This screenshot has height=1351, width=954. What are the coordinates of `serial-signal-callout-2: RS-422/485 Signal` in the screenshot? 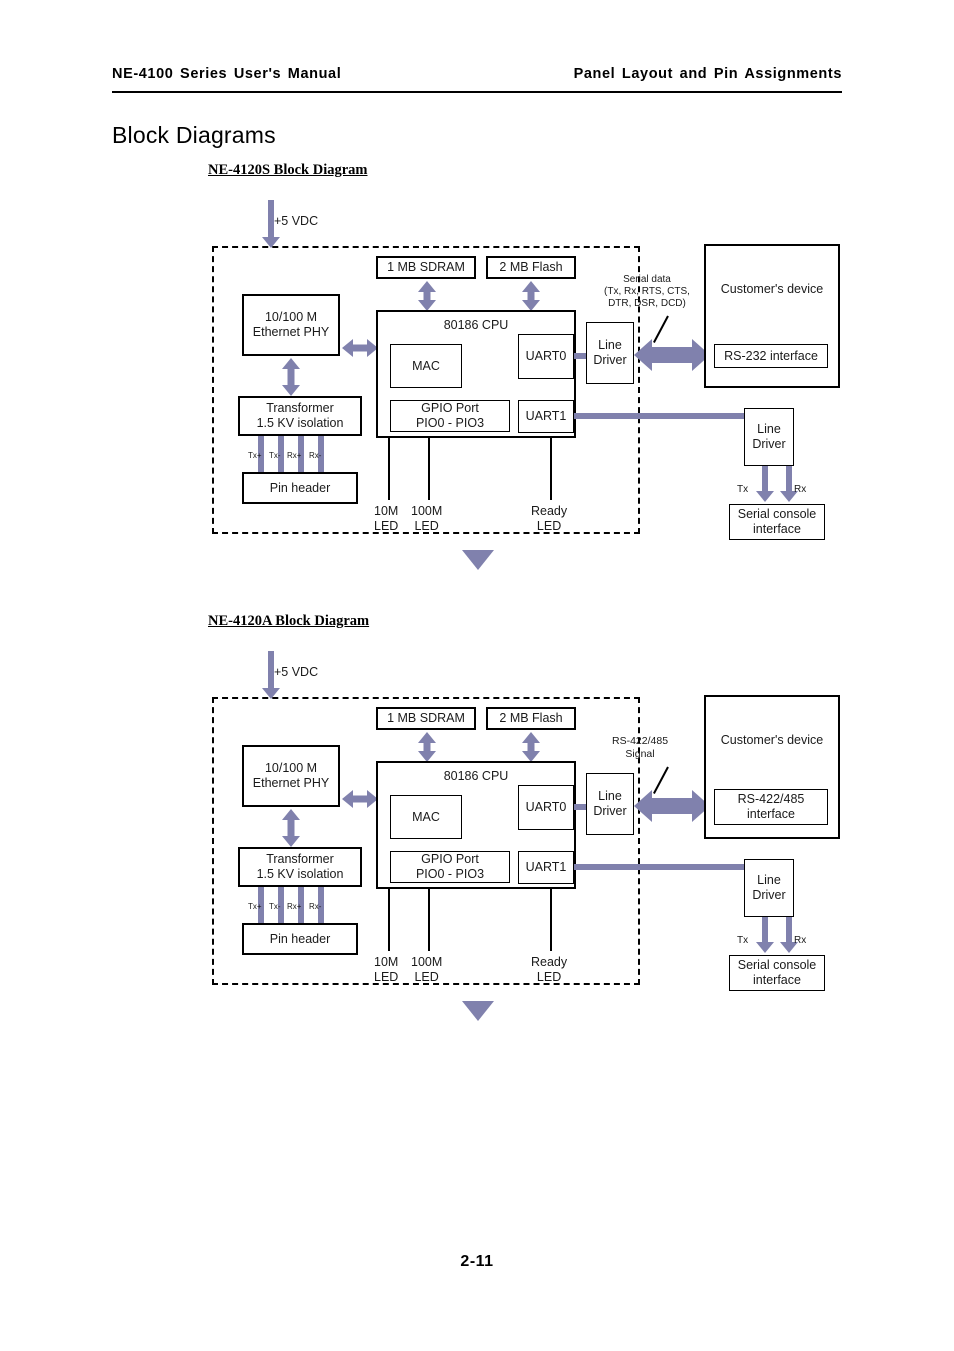 It's located at (640, 747).